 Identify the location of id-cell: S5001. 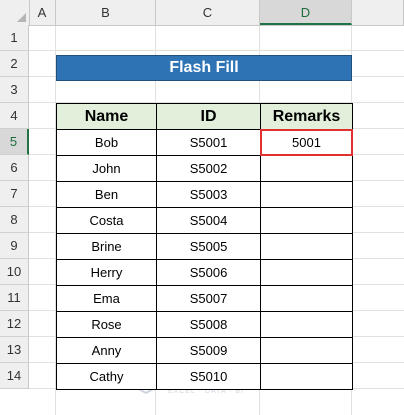
(208, 142).